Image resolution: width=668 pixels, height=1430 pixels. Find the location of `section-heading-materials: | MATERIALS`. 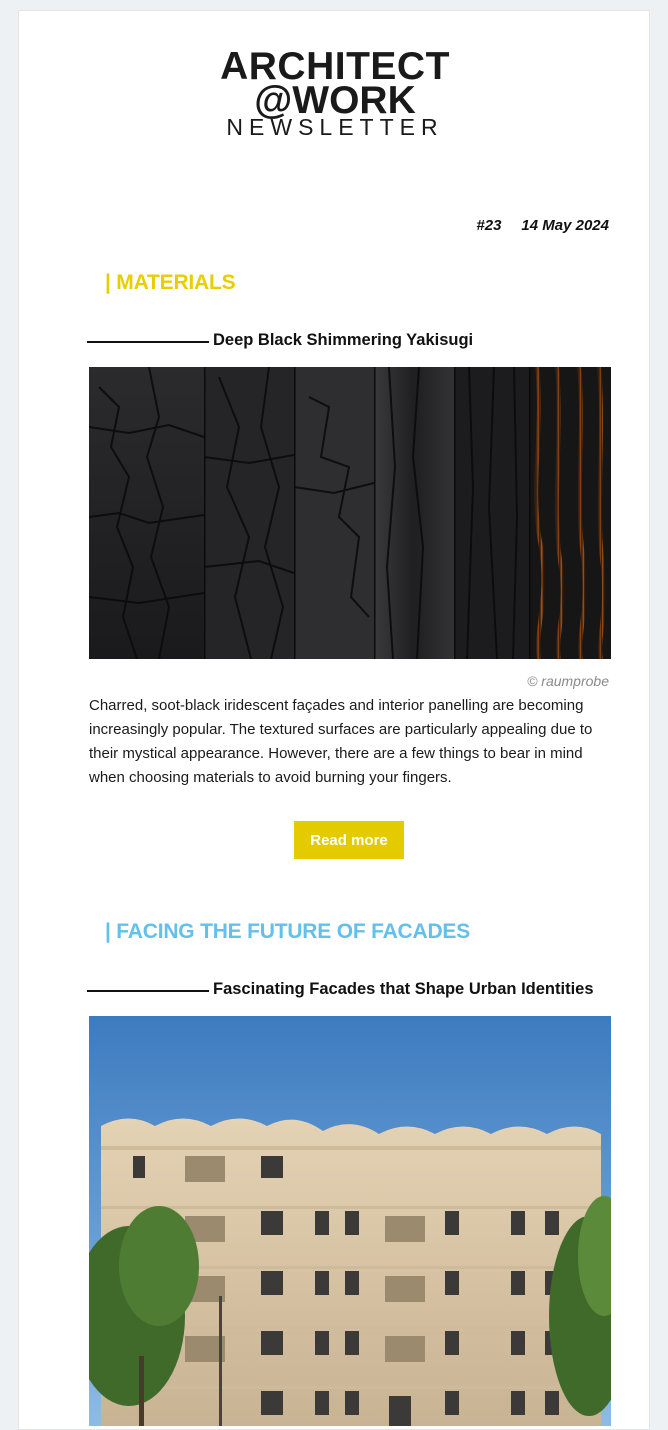

section-heading-materials: | MATERIALS is located at coordinates (170, 282).